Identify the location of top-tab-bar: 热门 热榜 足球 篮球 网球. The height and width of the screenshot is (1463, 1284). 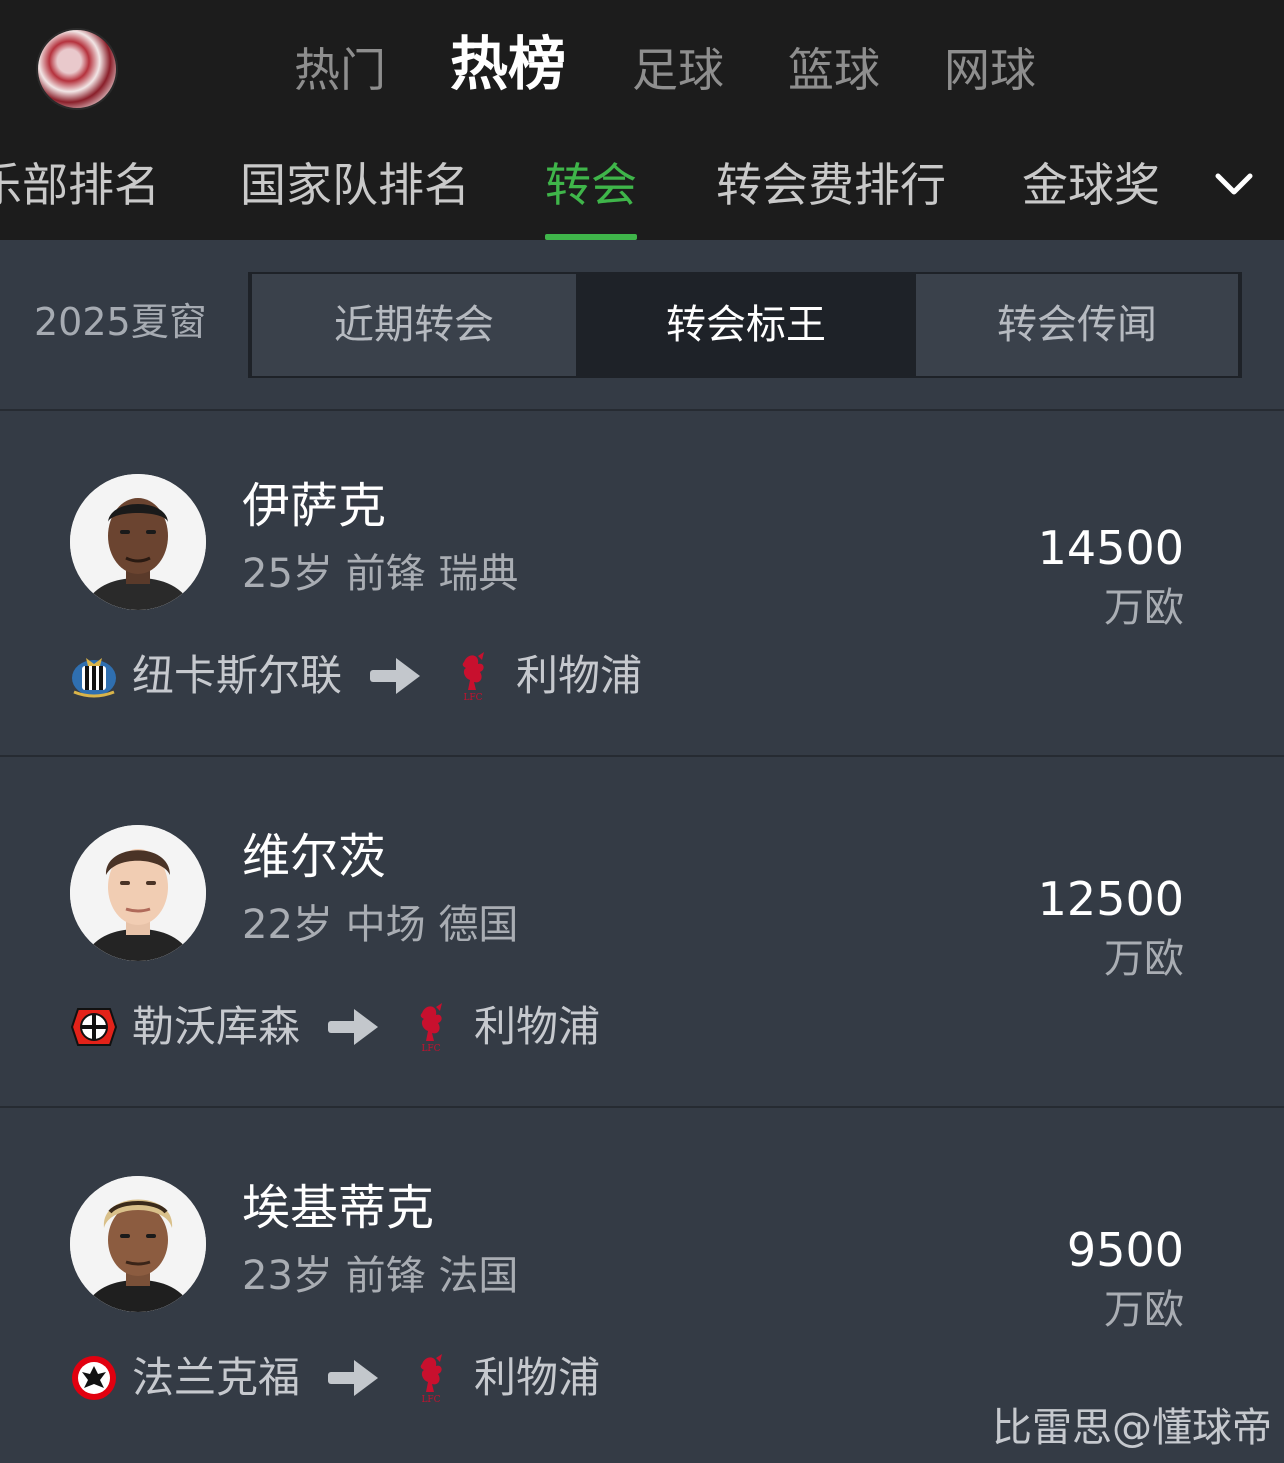
(642, 70).